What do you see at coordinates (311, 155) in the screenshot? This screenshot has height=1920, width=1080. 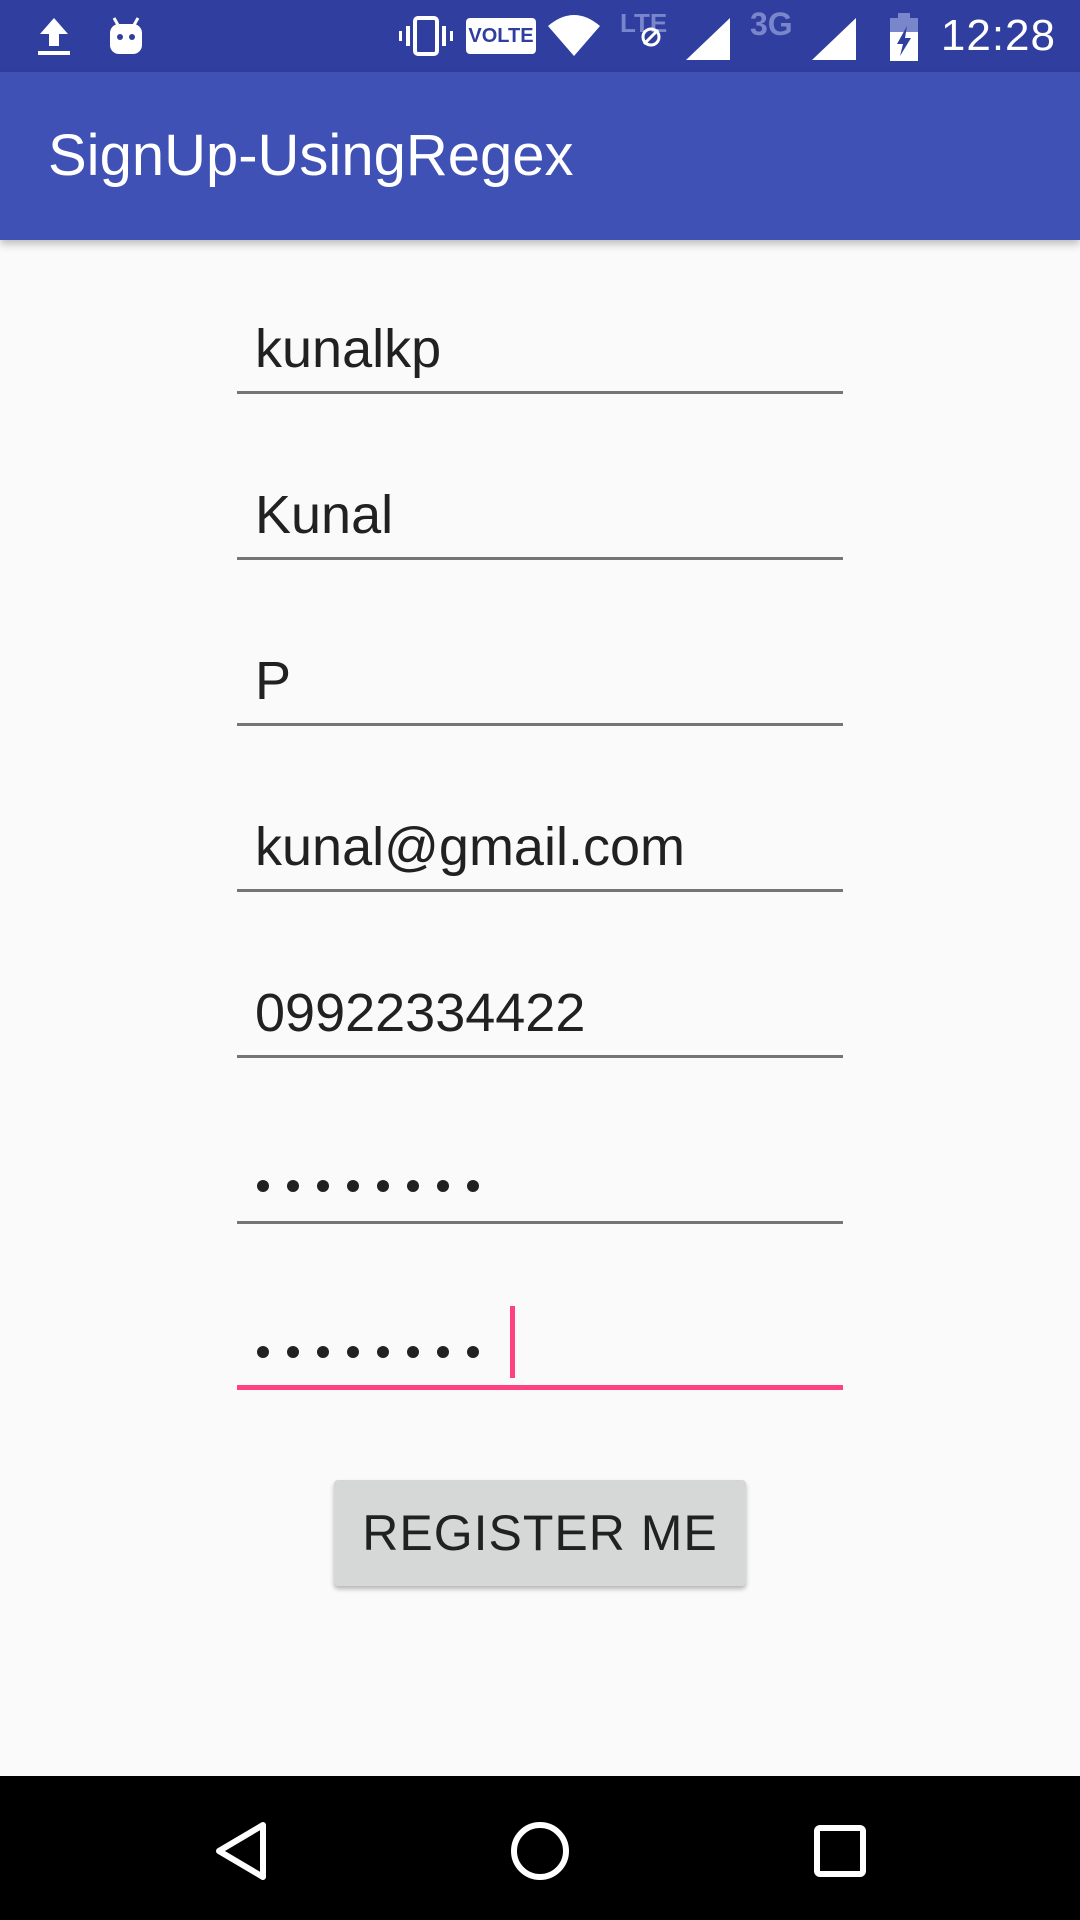 I see `page-title: SignUp-UsingRegex` at bounding box center [311, 155].